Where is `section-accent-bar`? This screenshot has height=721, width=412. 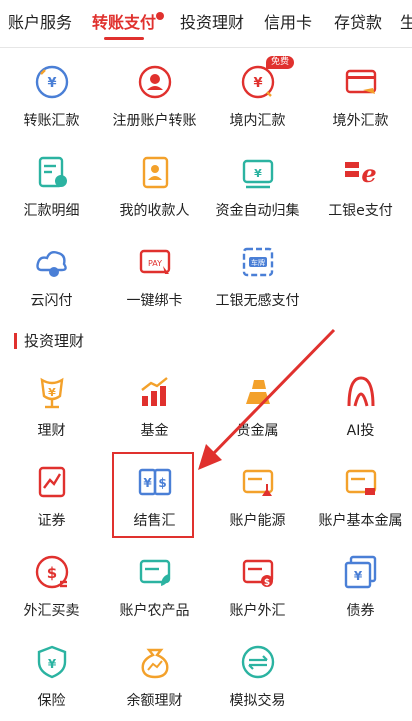
section-accent-bar is located at coordinates (15, 341).